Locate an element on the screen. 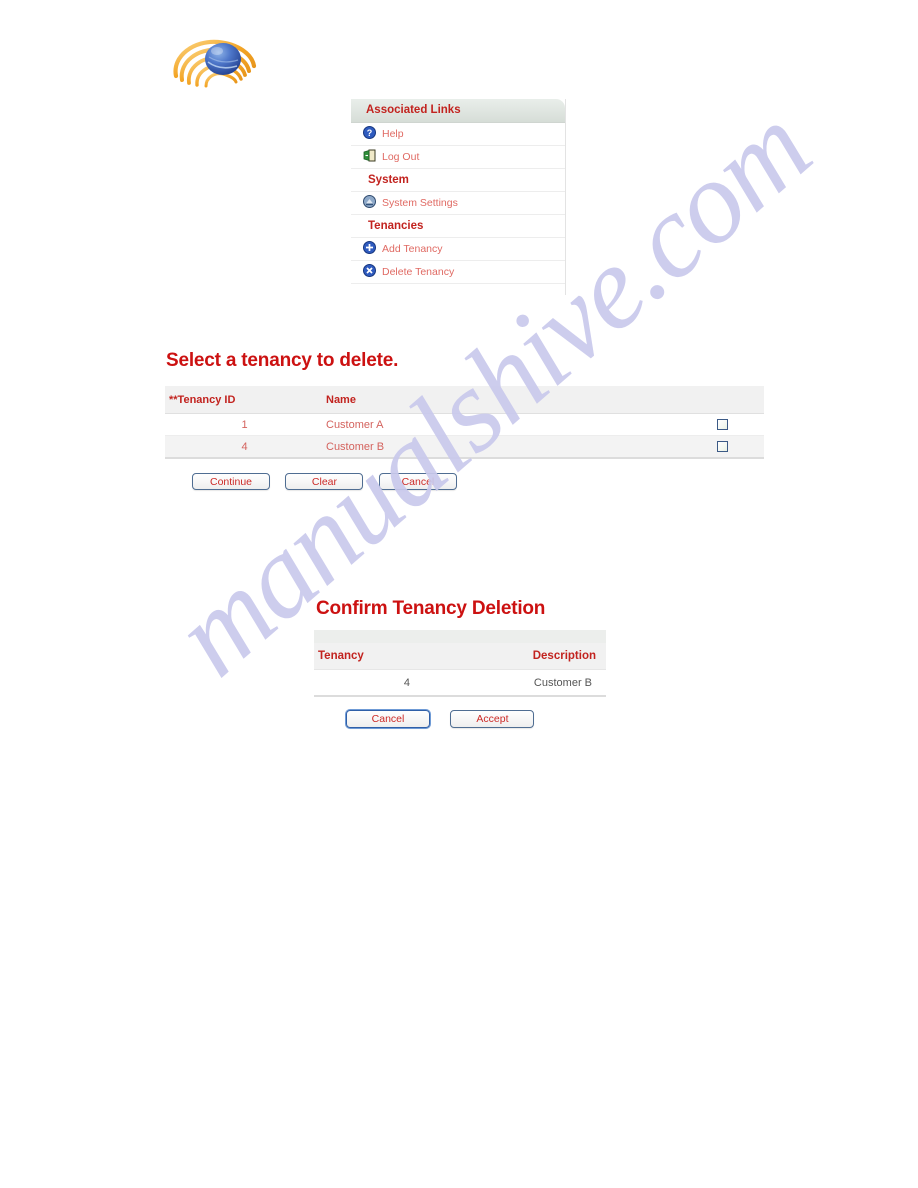 This screenshot has width=918, height=1188. confirm-table: Tenancy Description 4 Customer B is located at coordinates (460, 663).